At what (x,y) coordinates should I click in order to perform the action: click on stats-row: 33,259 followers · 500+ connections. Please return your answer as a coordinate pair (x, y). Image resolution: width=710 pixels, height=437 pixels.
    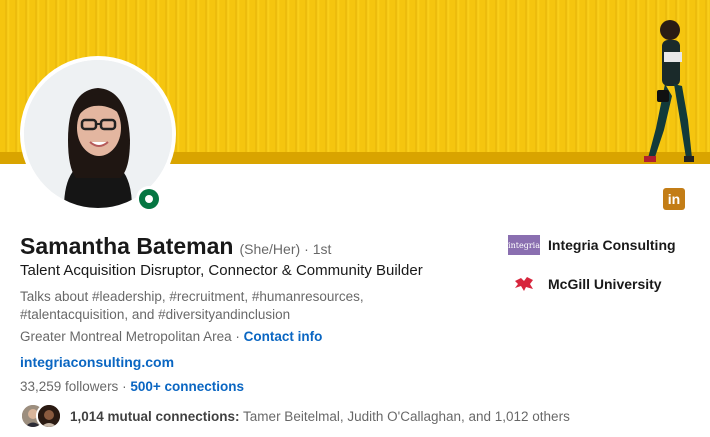
    Looking at the image, I should click on (132, 386).